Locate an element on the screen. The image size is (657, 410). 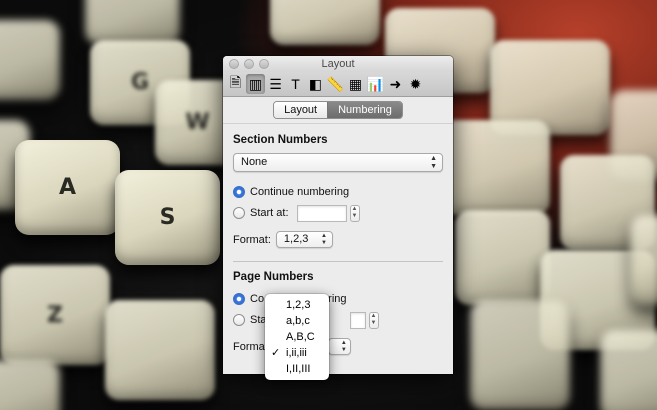
format-menu-item: ✓ i,ii,iii is located at coordinates (297, 353).